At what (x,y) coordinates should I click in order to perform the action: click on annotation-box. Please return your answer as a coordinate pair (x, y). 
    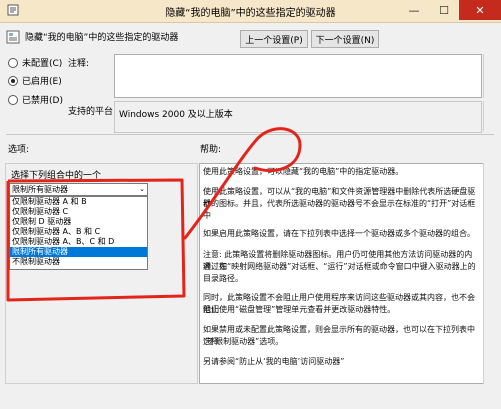
    Looking at the image, I should click on (96, 240).